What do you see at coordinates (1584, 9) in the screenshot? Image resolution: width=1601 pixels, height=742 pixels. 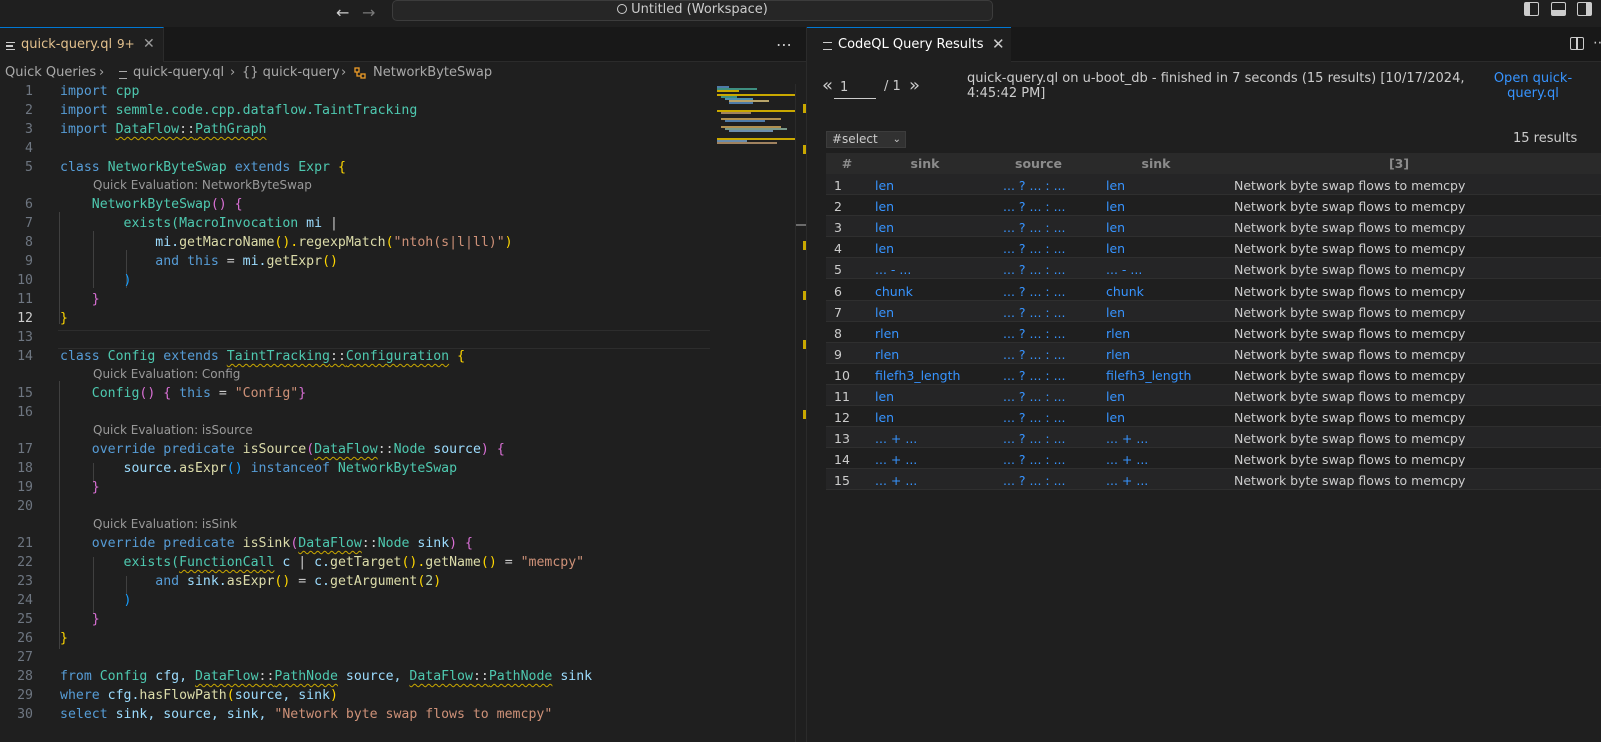 I see `toggle-secondary-sidebar-icon` at bounding box center [1584, 9].